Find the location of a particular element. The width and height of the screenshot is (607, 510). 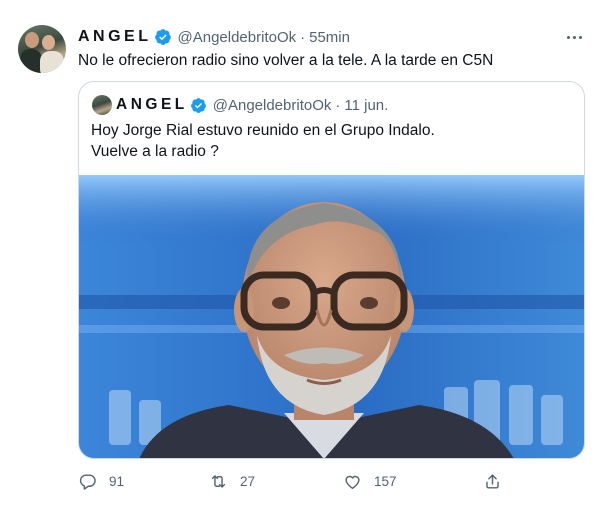

author-handle: @AngeldebritoOk is located at coordinates (237, 37).